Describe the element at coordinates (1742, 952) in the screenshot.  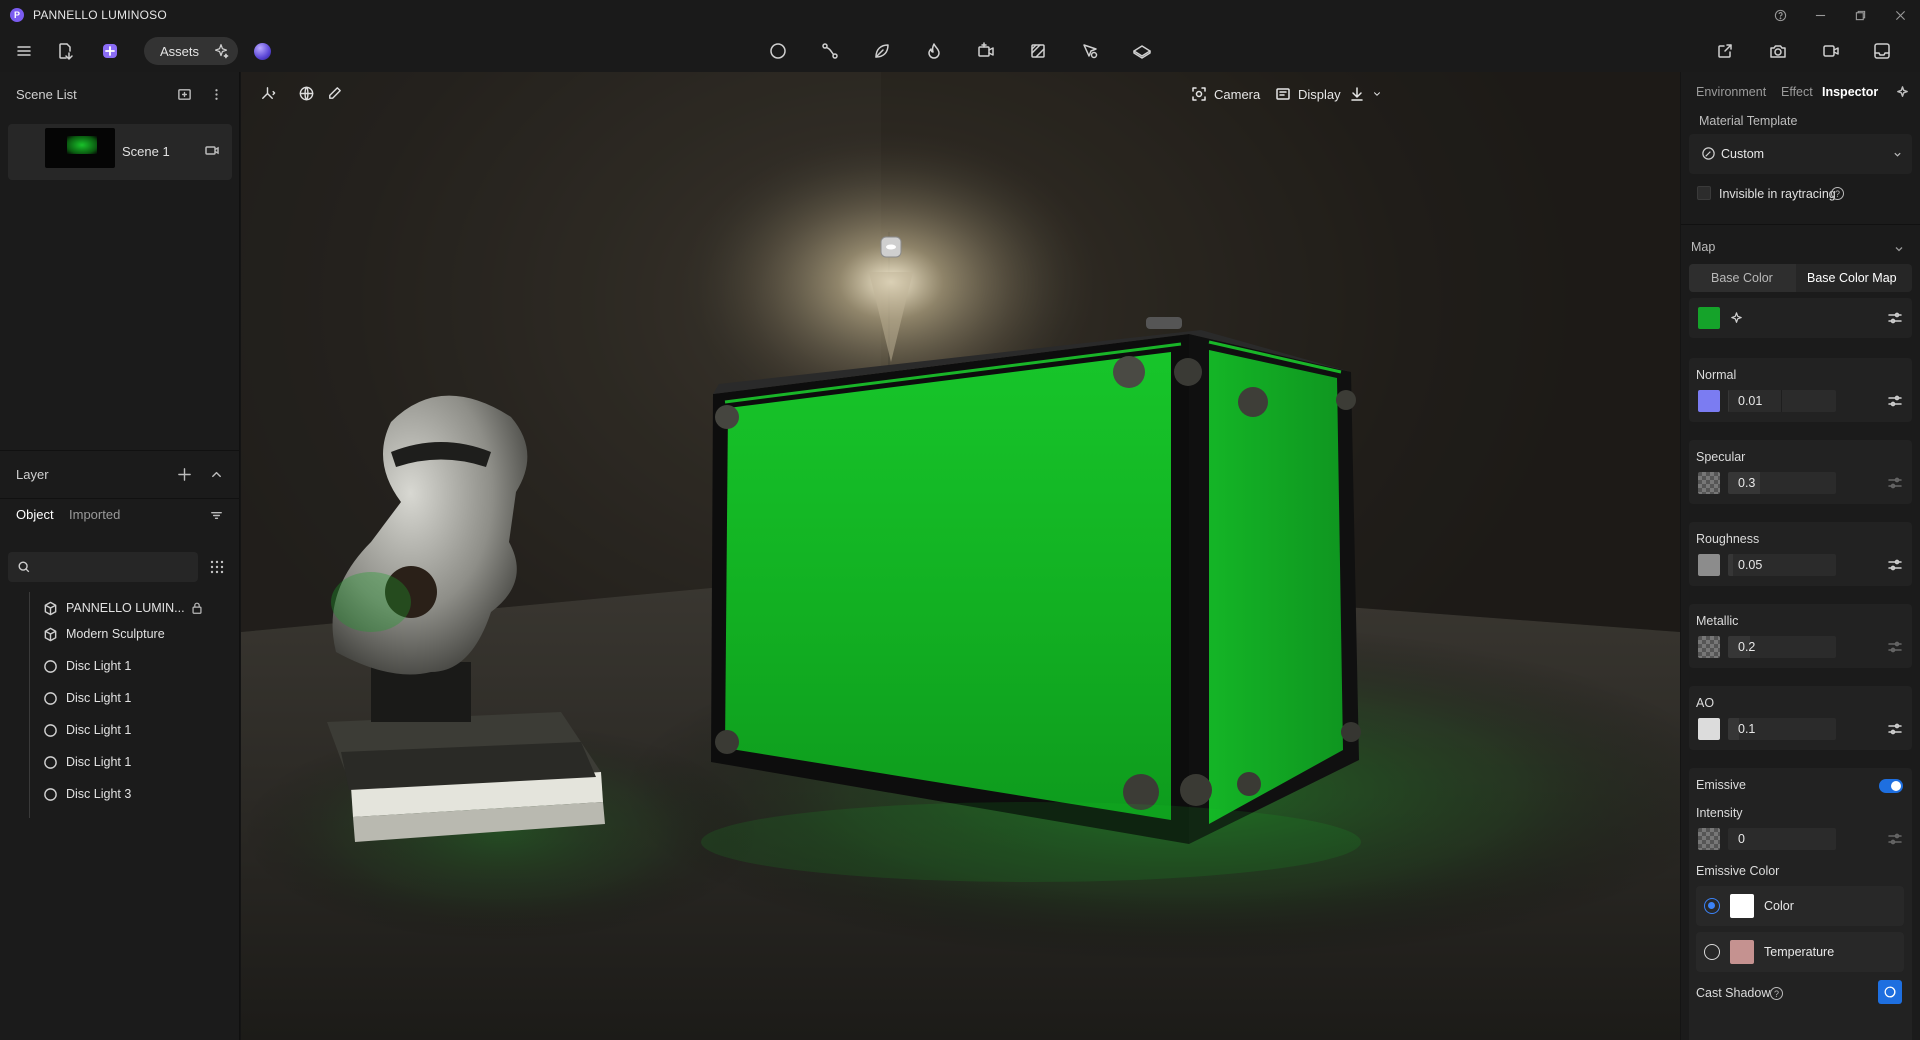
I see `temperature-color-swatch` at that location.